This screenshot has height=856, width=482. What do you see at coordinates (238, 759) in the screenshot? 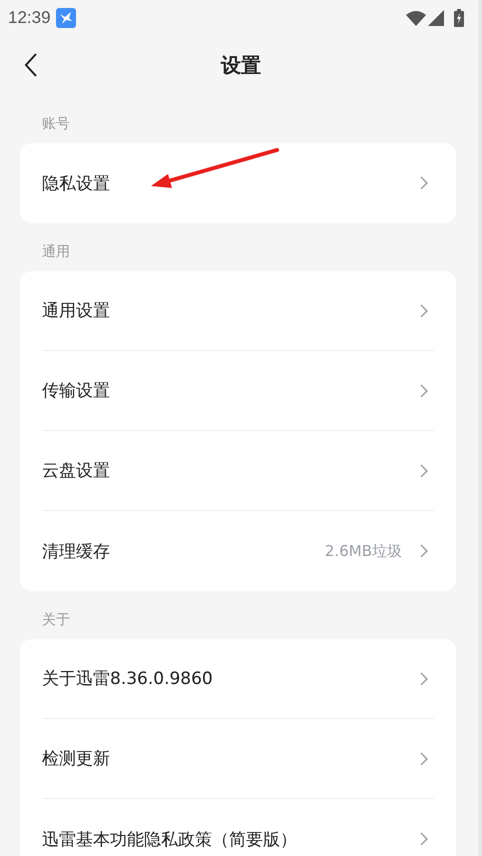
I see `settings-row: 检测更新` at bounding box center [238, 759].